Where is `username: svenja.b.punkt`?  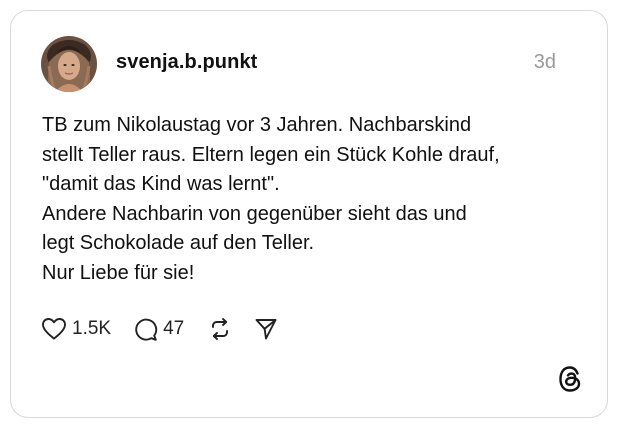
username: svenja.b.punkt is located at coordinates (186, 62).